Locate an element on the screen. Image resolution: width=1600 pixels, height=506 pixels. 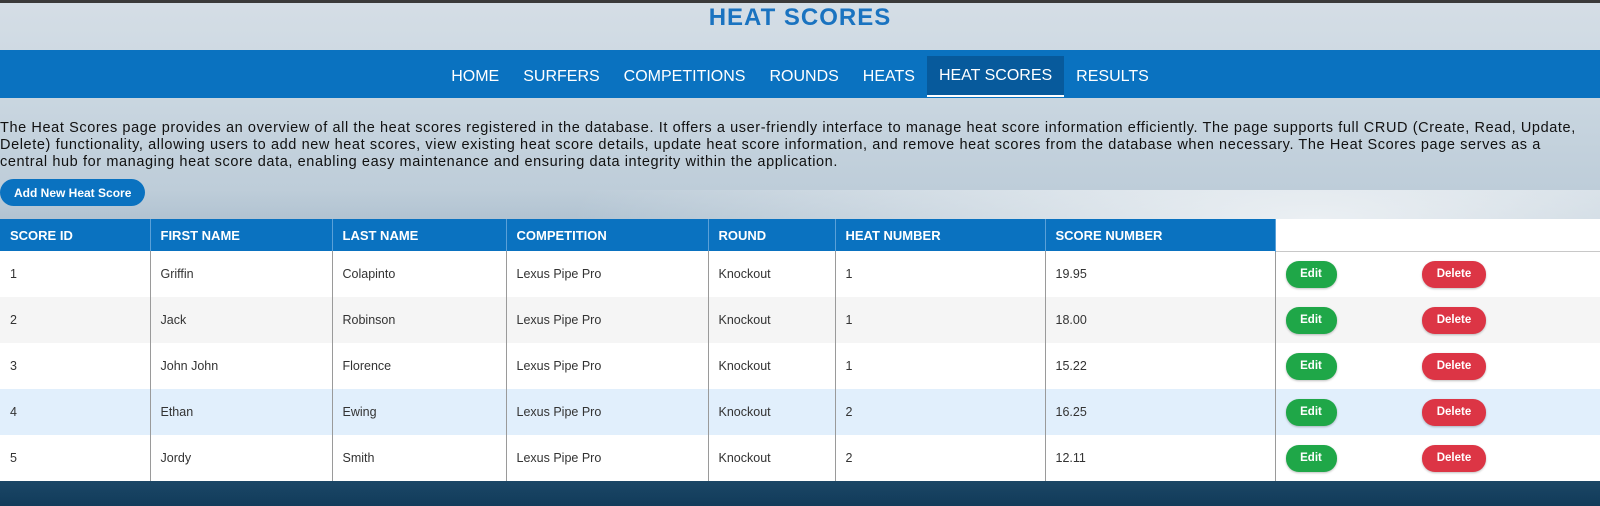
cell-score-number: 19.95 is located at coordinates (1160, 274).